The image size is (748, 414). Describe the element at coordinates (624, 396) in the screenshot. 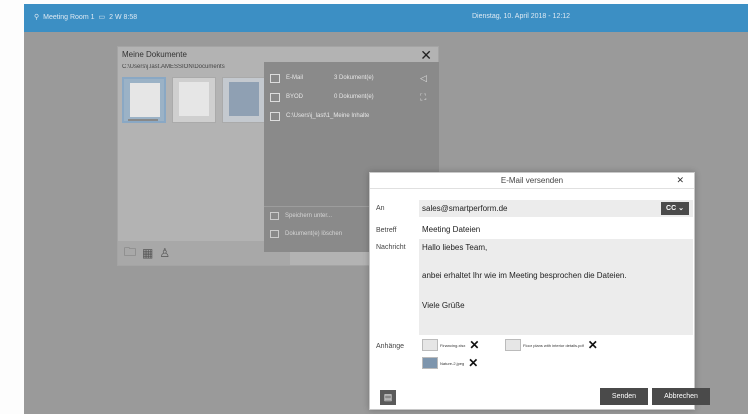

I see `send-button: Senden` at that location.